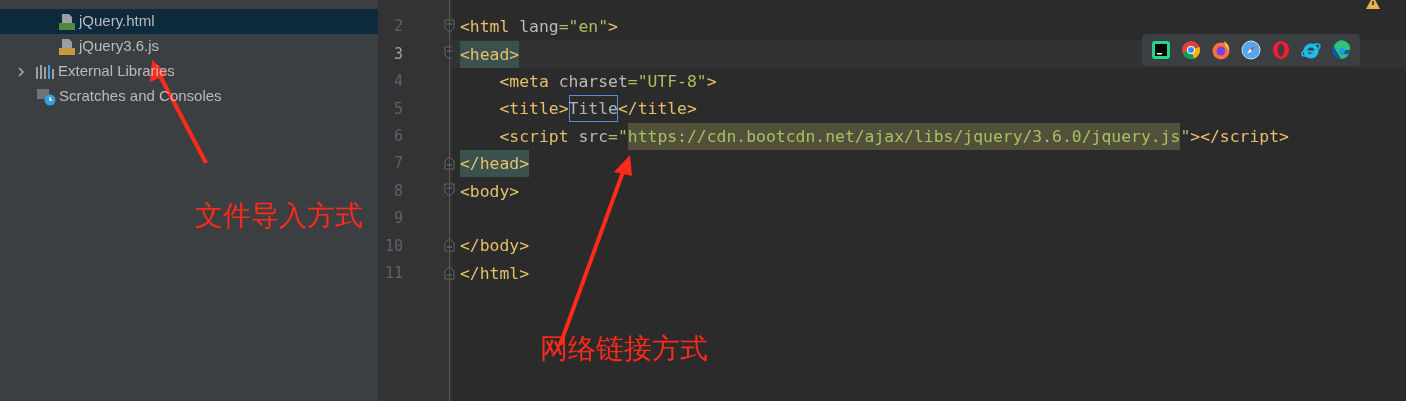 The image size is (1406, 401). Describe the element at coordinates (46, 96) in the screenshot. I see `scratch-console-icon` at that location.